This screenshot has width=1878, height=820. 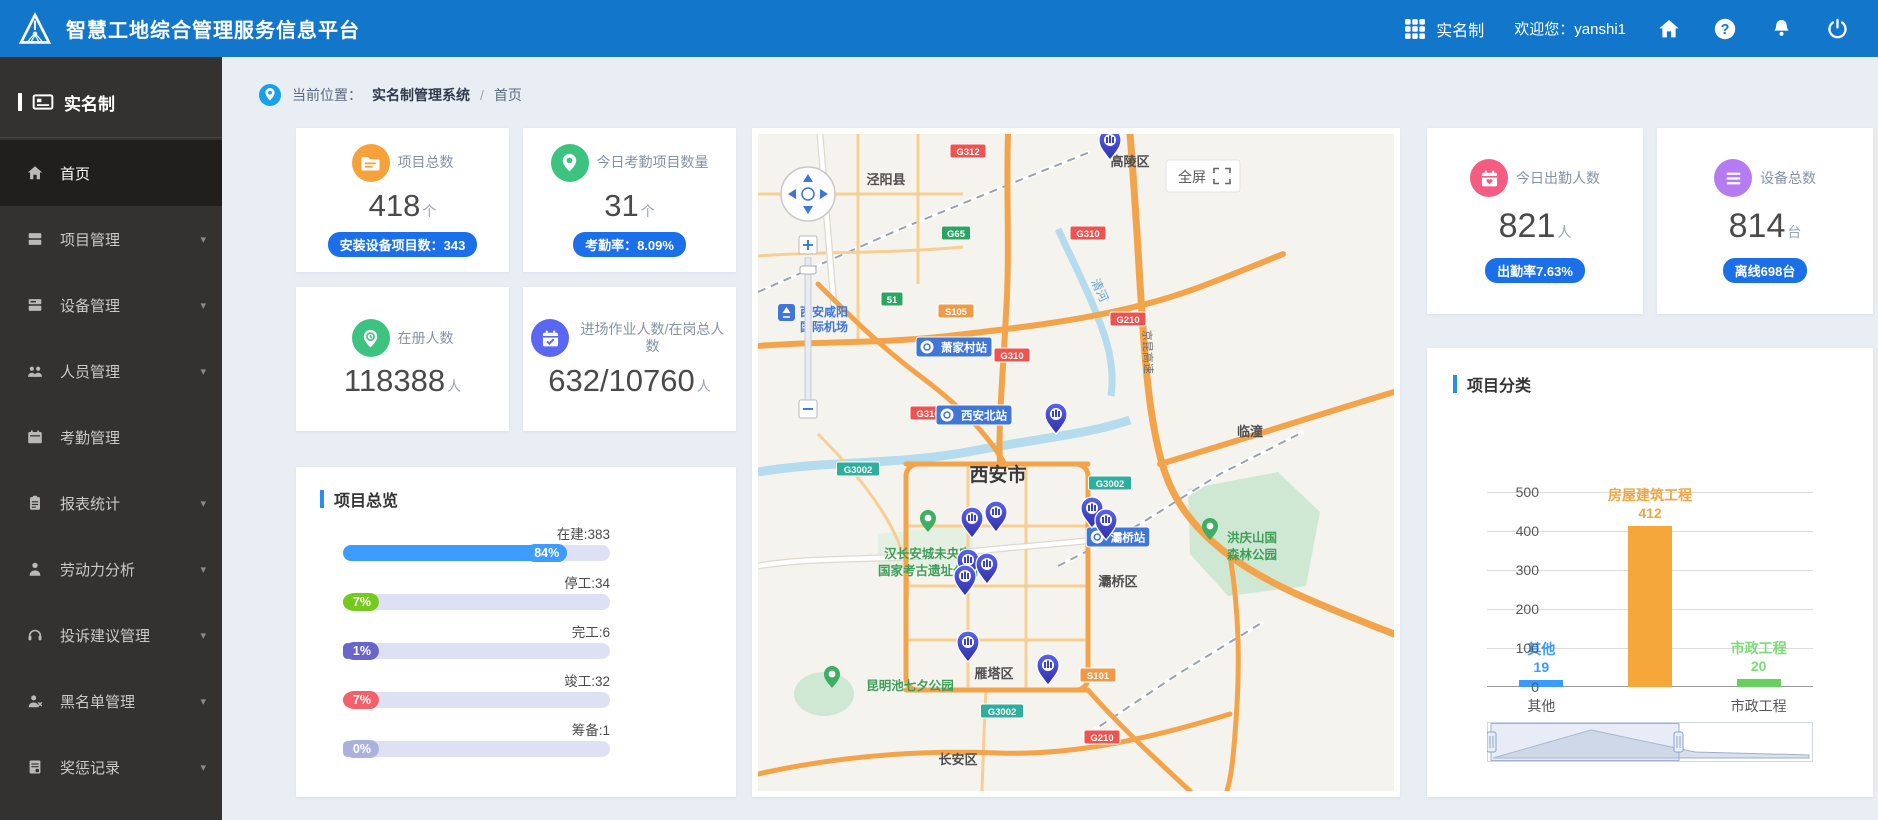 I want to click on district-label: 灞桥区, so click(x=1117, y=581).